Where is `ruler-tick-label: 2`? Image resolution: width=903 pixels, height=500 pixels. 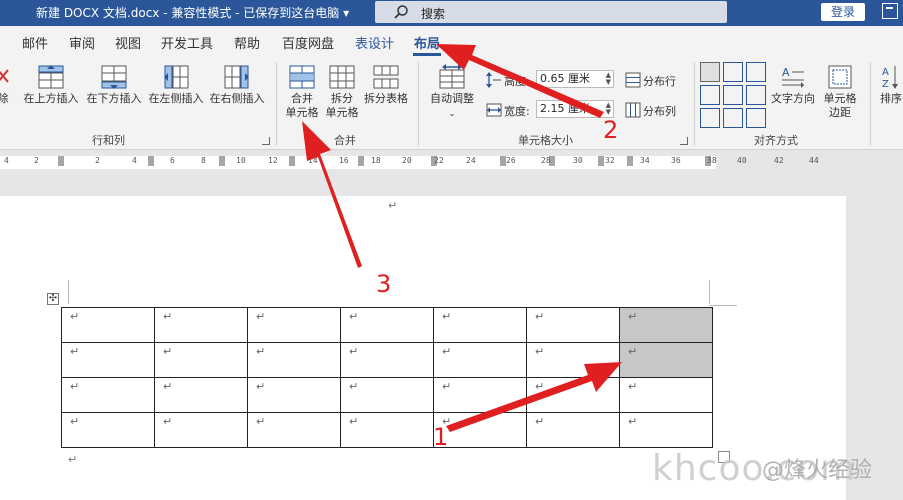
ruler-tick-label: 2 is located at coordinates (97, 160).